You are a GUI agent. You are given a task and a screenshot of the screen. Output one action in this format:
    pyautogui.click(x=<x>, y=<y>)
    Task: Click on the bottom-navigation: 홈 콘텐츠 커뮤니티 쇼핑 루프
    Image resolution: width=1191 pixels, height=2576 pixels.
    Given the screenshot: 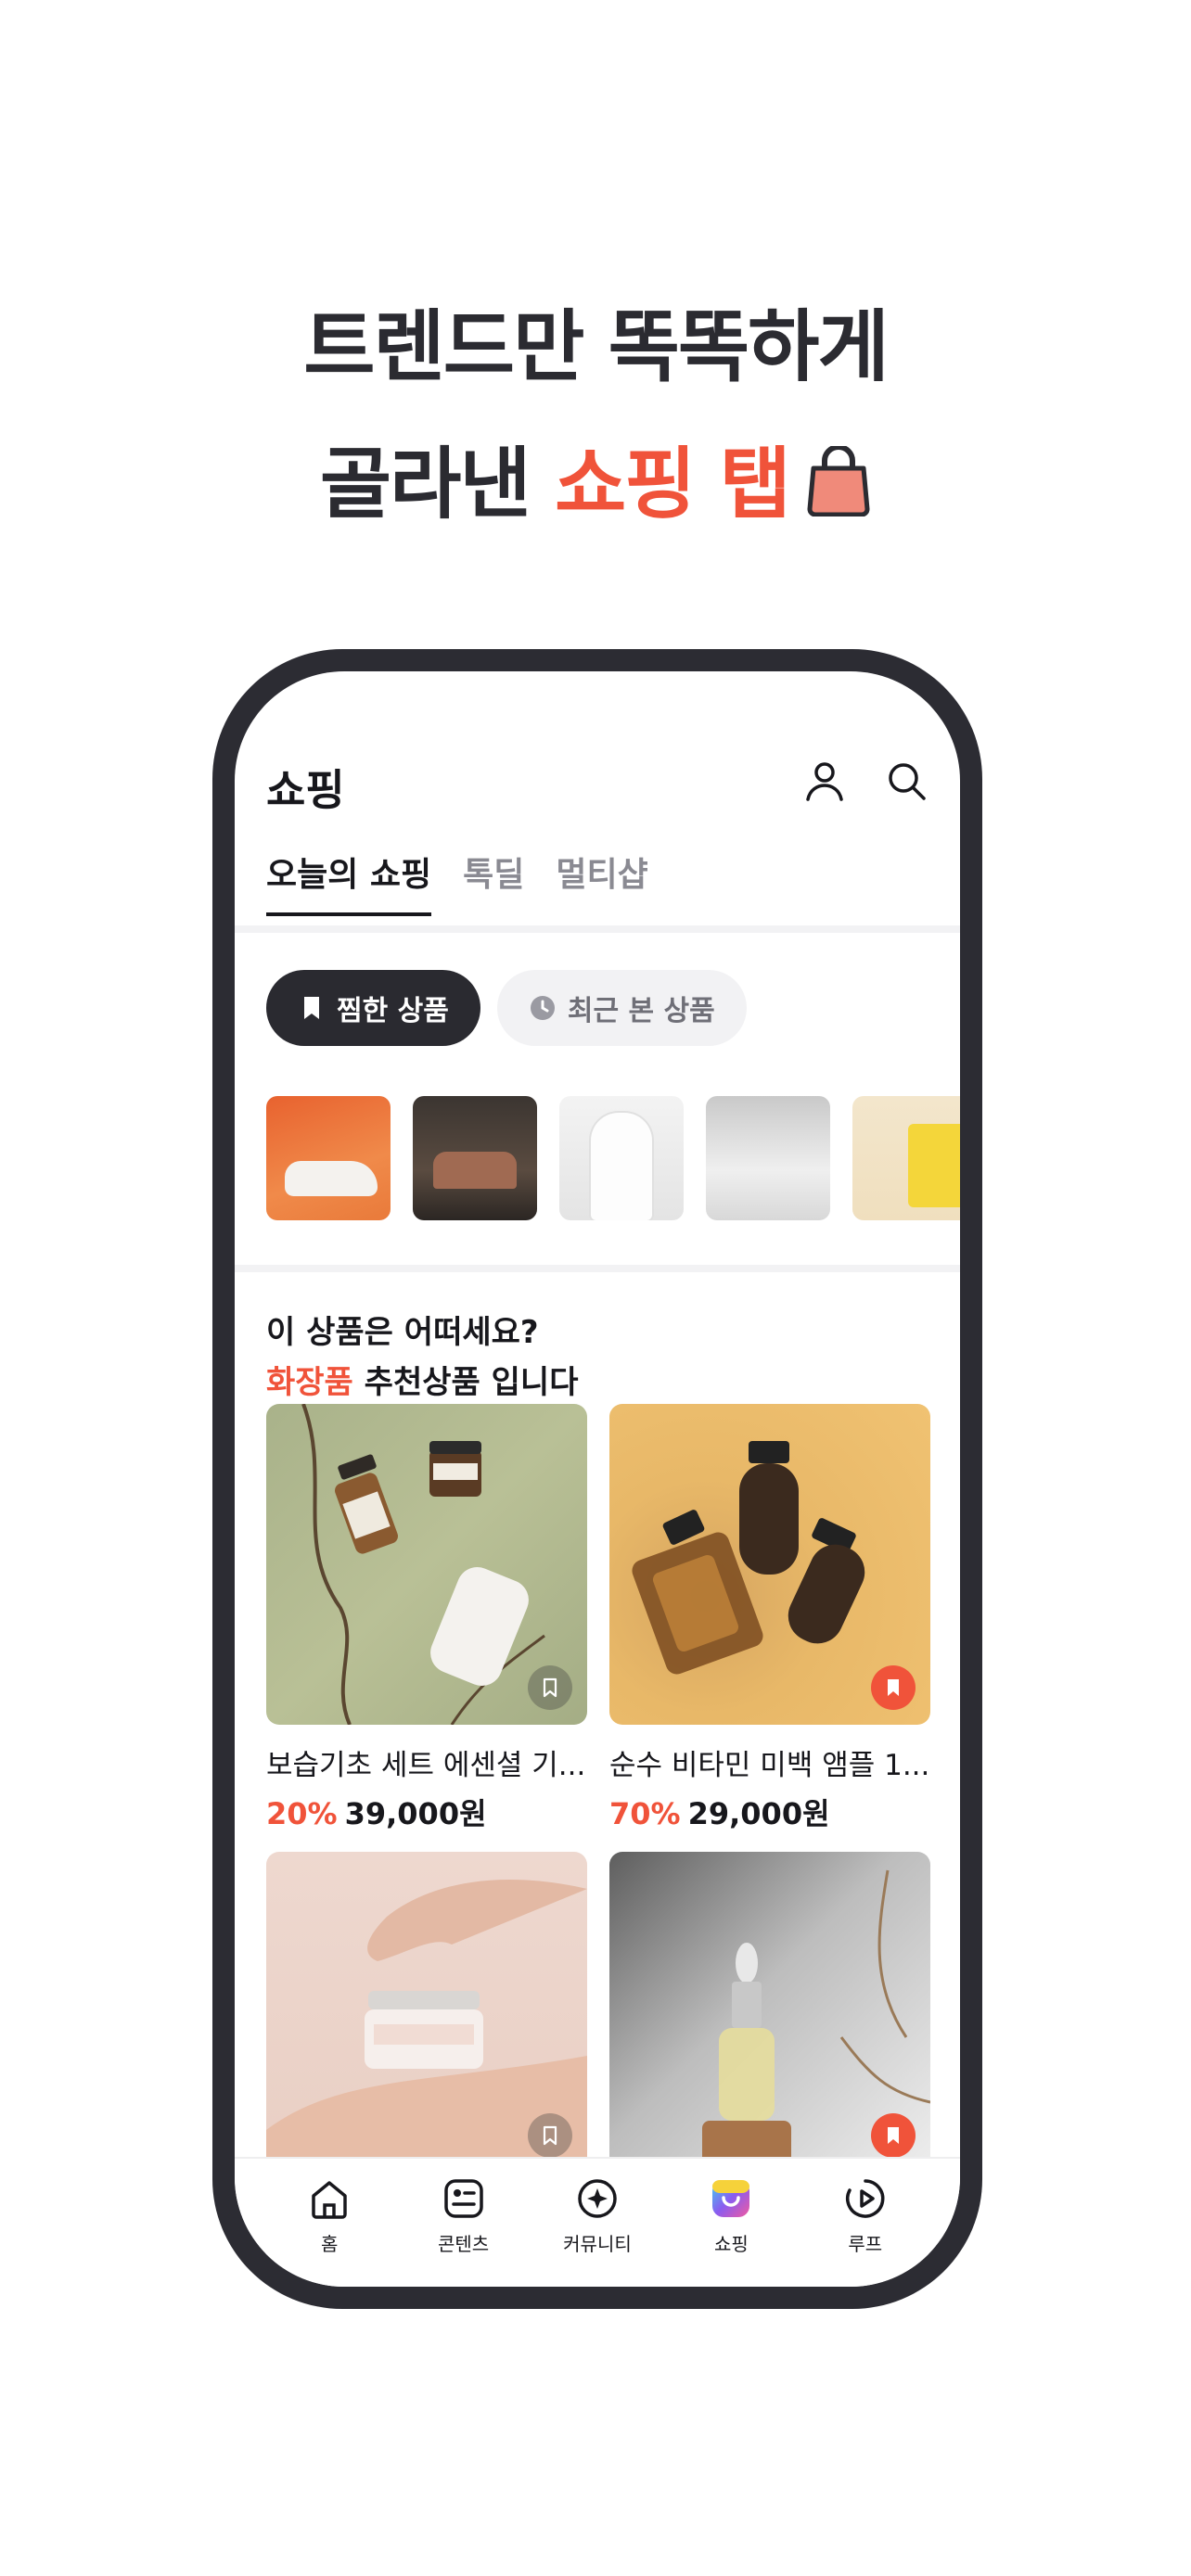 What is the action you would take?
    pyautogui.click(x=597, y=2222)
    